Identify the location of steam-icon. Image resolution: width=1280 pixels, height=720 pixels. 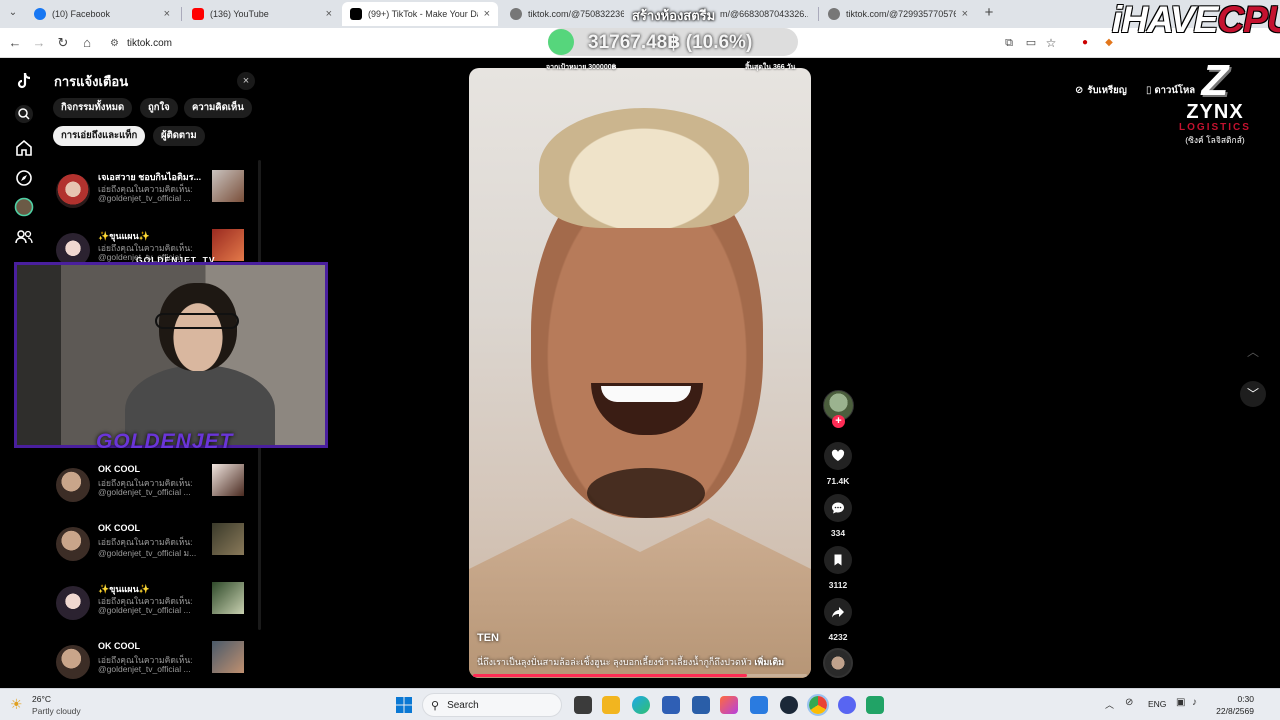
(789, 705).